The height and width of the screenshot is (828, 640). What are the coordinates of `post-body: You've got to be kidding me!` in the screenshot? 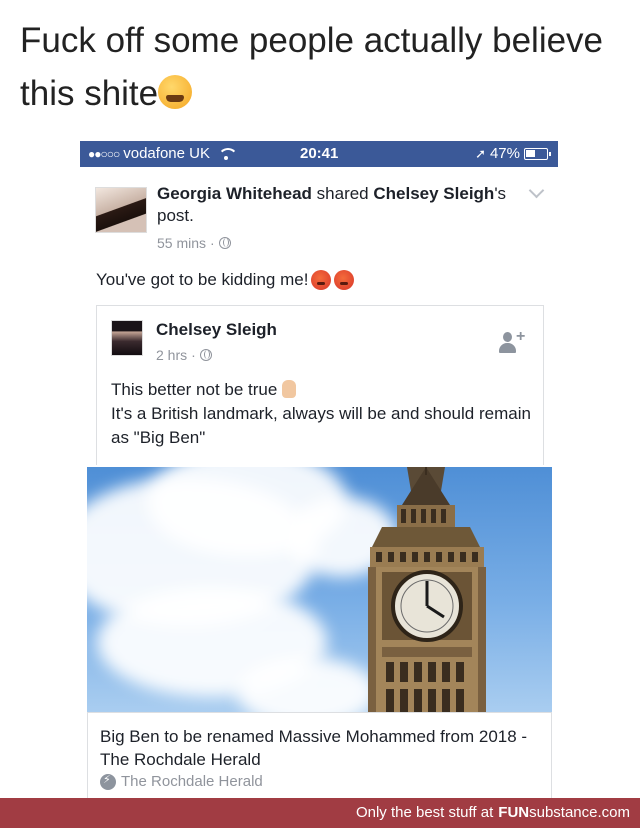 It's located at (225, 280).